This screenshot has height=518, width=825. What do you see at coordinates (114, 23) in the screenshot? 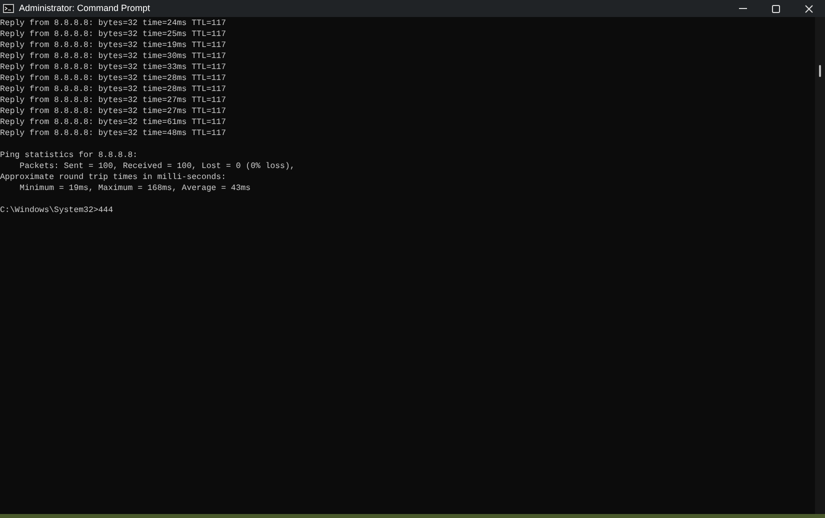
I see `console-line: Reply from 8.8.8.8: bytes=32 time=24ms TTL=117` at bounding box center [114, 23].